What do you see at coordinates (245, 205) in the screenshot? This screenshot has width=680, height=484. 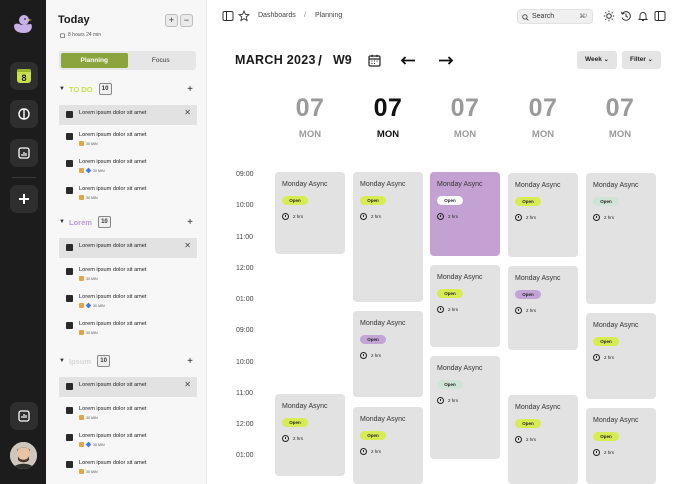 I see `time-label: 10:00` at bounding box center [245, 205].